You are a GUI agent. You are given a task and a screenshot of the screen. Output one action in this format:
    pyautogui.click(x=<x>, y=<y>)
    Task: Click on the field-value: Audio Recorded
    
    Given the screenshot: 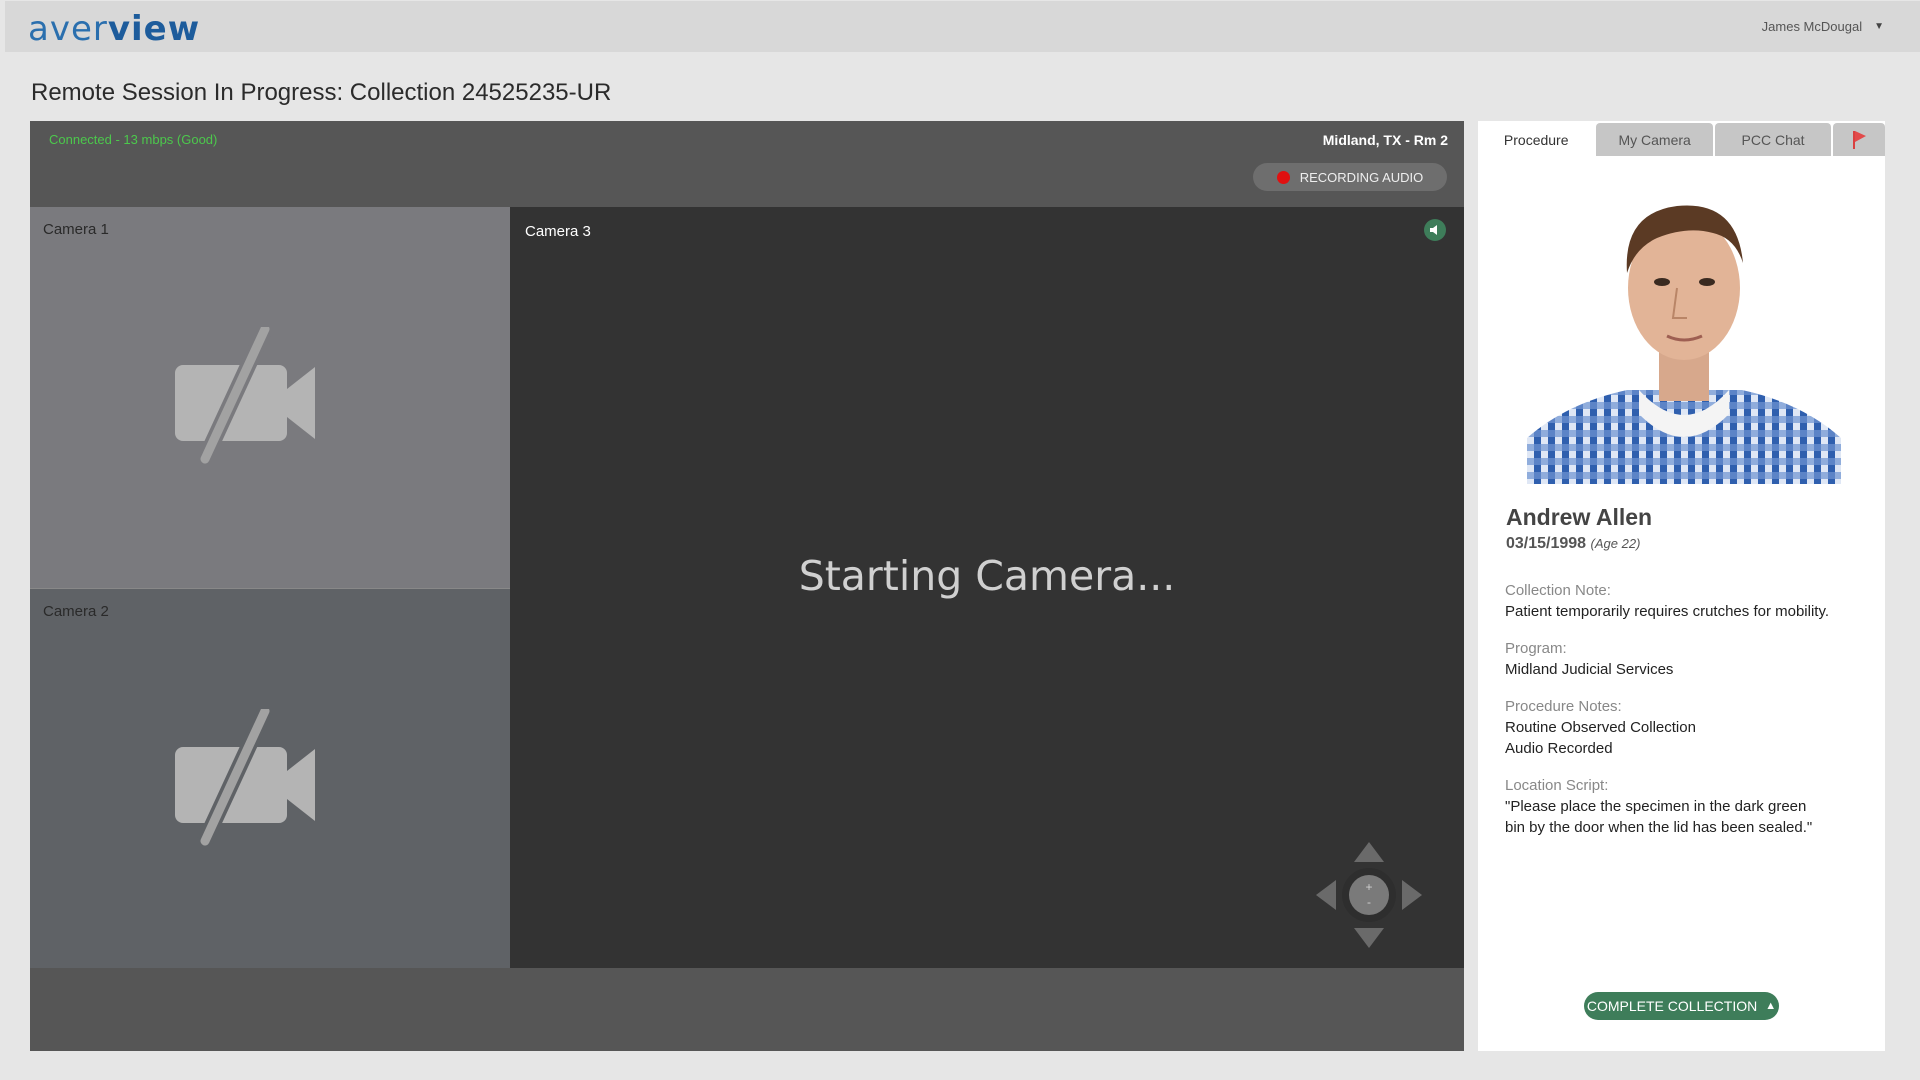 What is the action you would take?
    pyautogui.click(x=1559, y=748)
    